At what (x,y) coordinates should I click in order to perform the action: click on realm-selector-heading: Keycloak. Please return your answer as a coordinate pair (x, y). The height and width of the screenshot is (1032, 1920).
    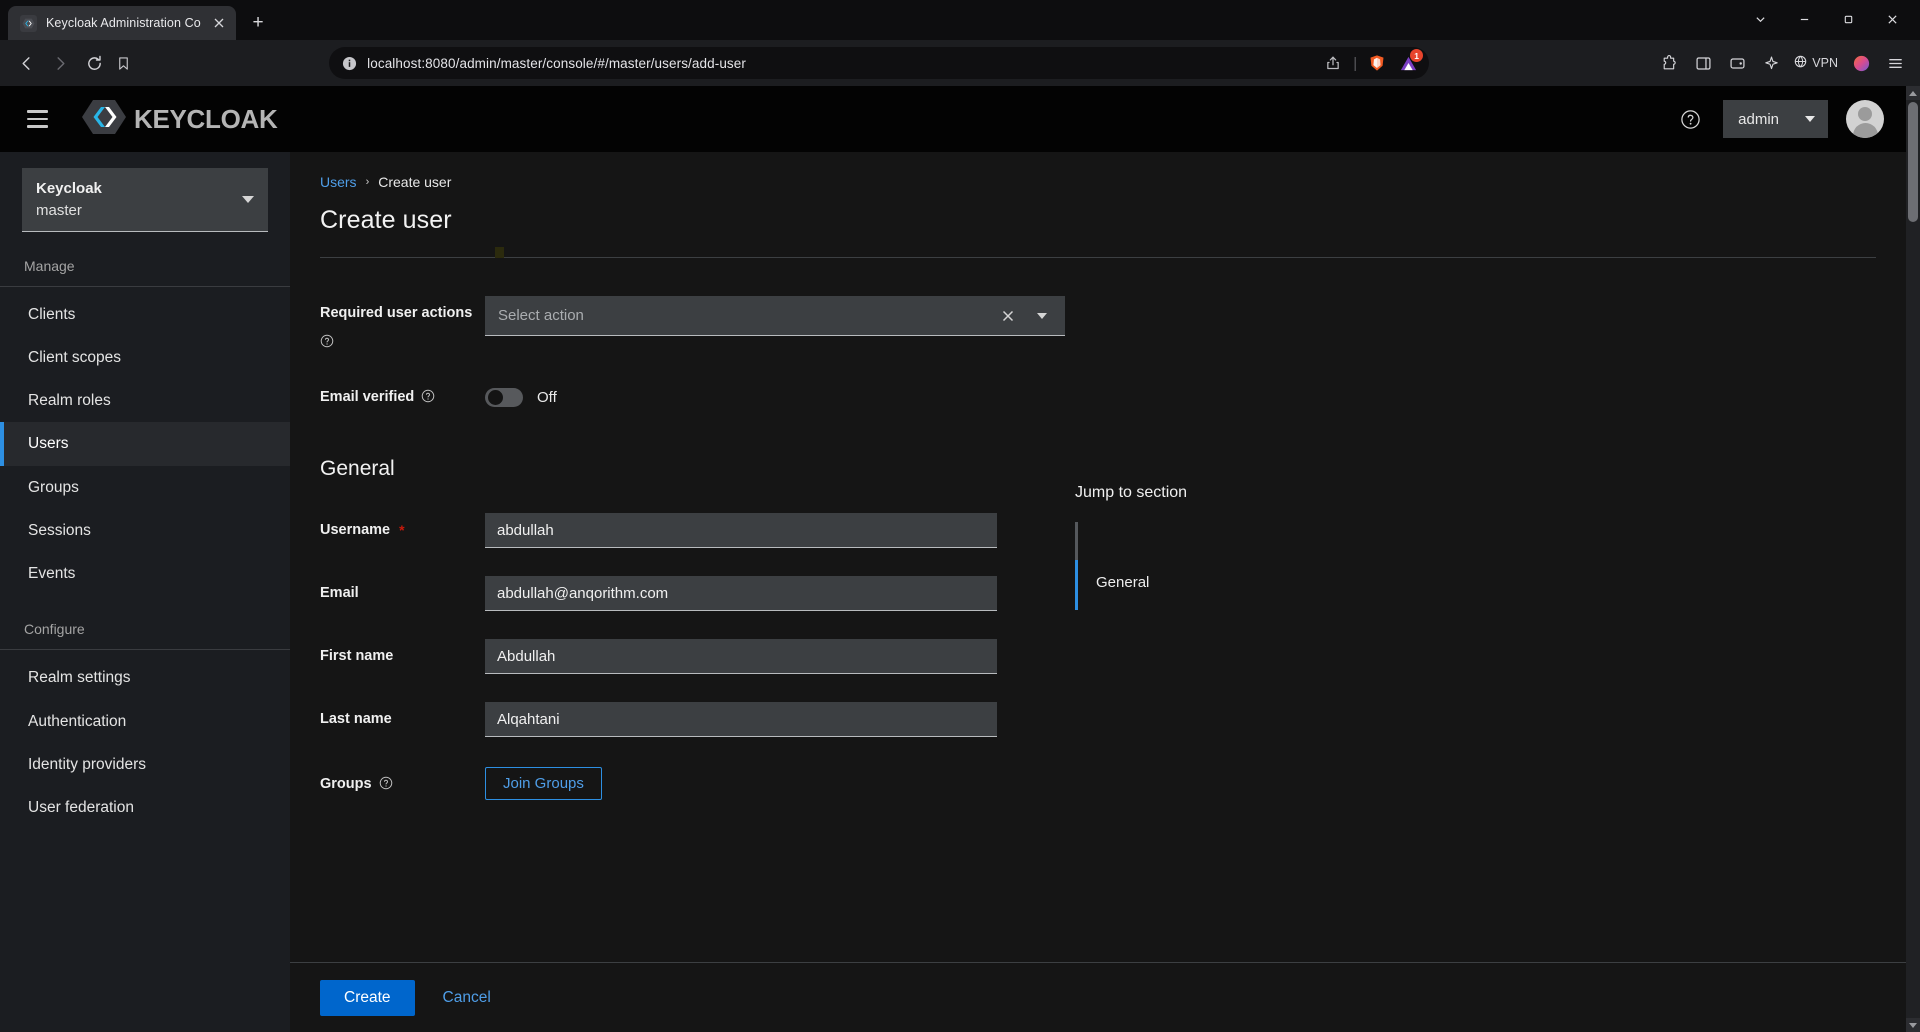
    Looking at the image, I should click on (69, 188).